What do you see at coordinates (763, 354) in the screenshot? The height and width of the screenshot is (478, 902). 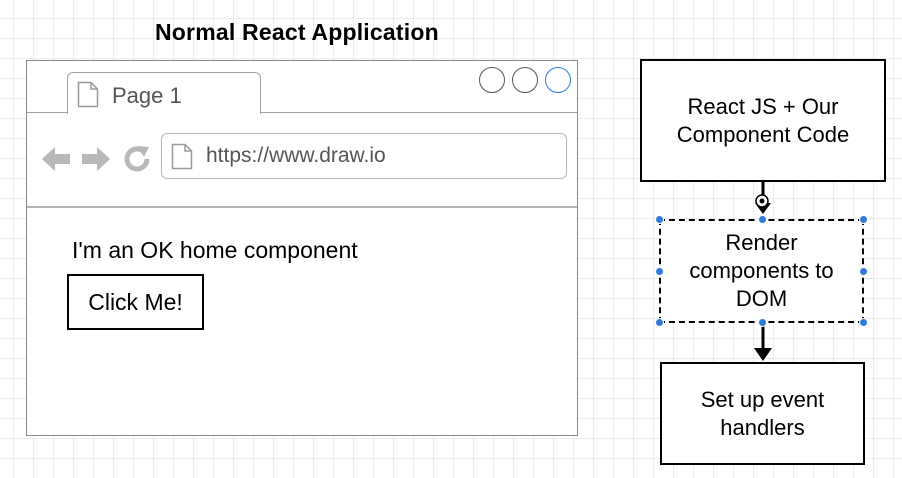 I see `arrow-2-head` at bounding box center [763, 354].